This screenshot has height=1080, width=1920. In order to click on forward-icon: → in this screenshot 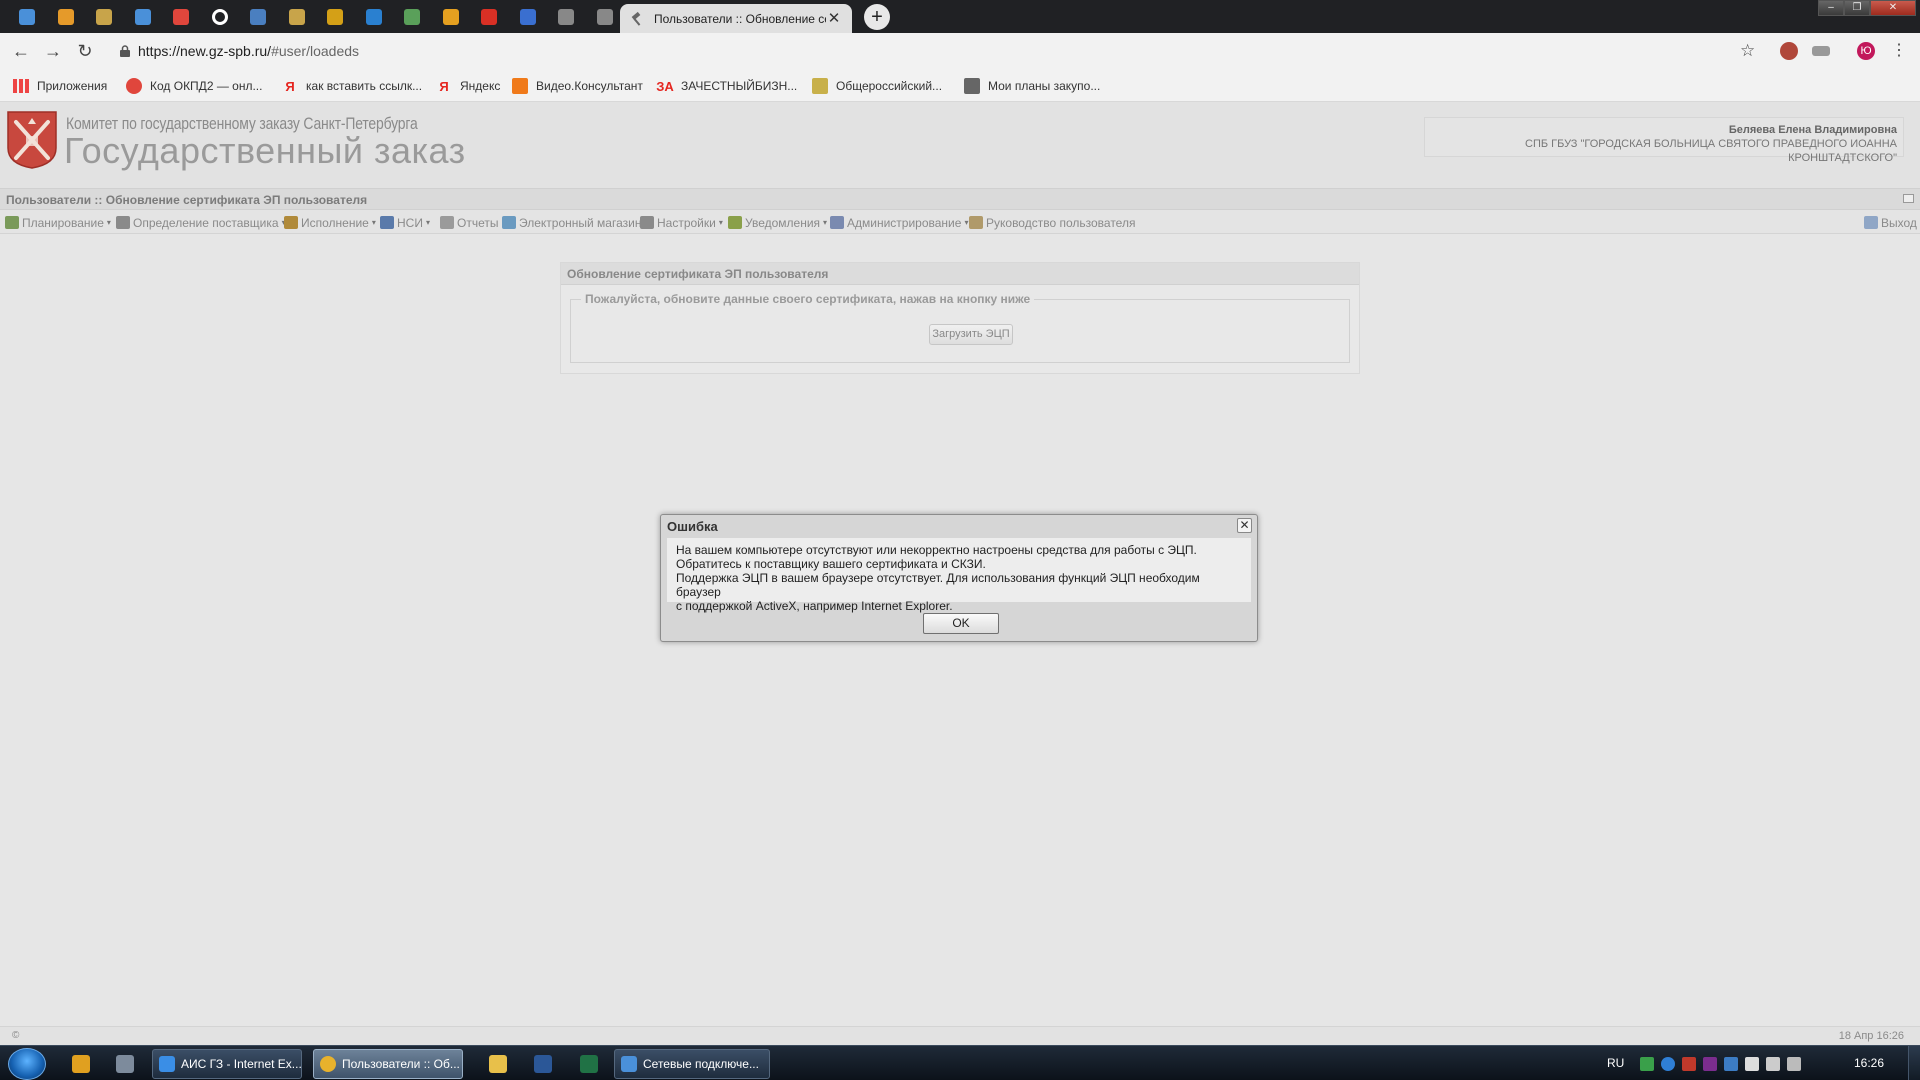, I will do `click(53, 51)`.